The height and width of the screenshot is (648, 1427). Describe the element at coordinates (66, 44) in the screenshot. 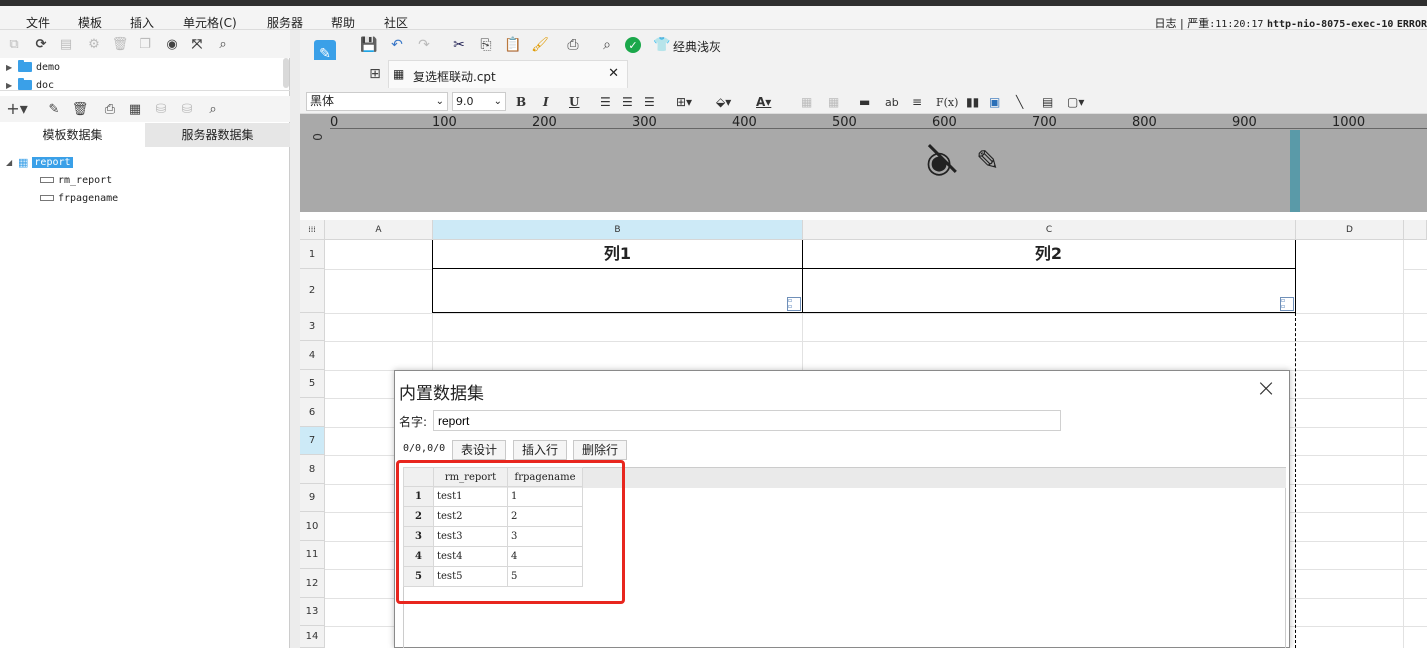

I see `open-icon: ▤` at that location.